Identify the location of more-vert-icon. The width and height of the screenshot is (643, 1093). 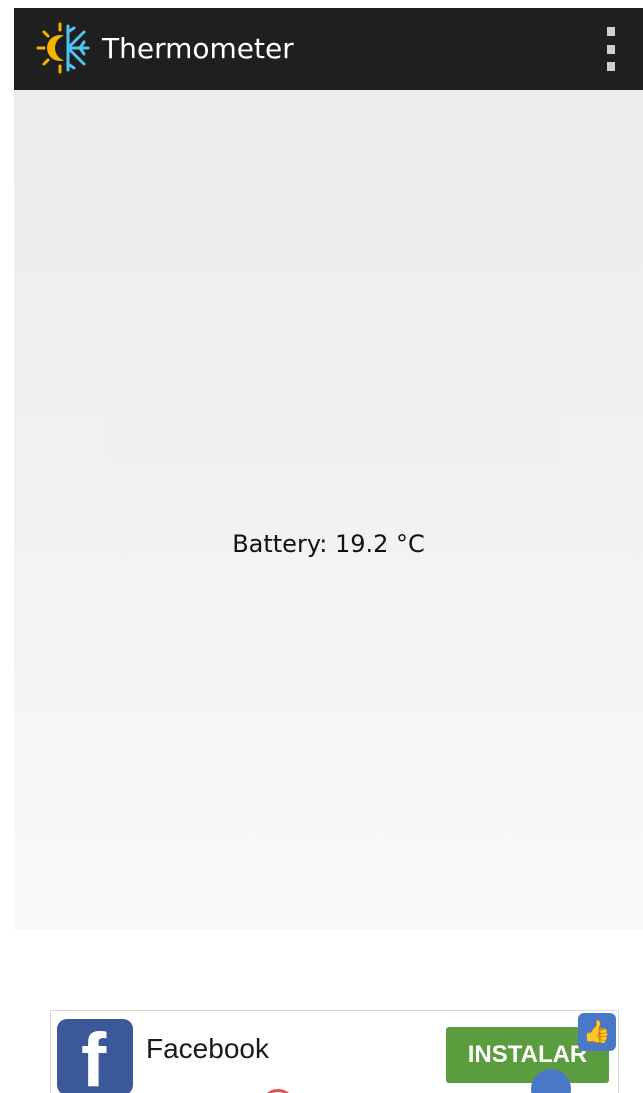
(611, 49).